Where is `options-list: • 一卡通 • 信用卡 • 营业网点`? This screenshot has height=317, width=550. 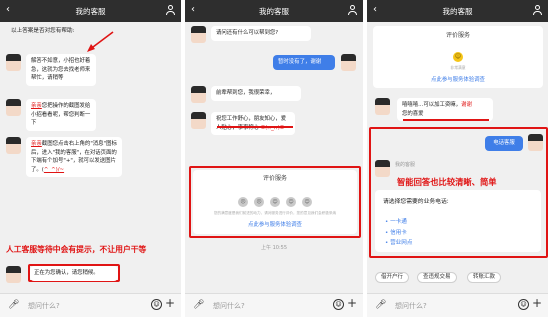 options-list: • 一卡通 • 信用卡 • 营业网点 is located at coordinates (398, 233).